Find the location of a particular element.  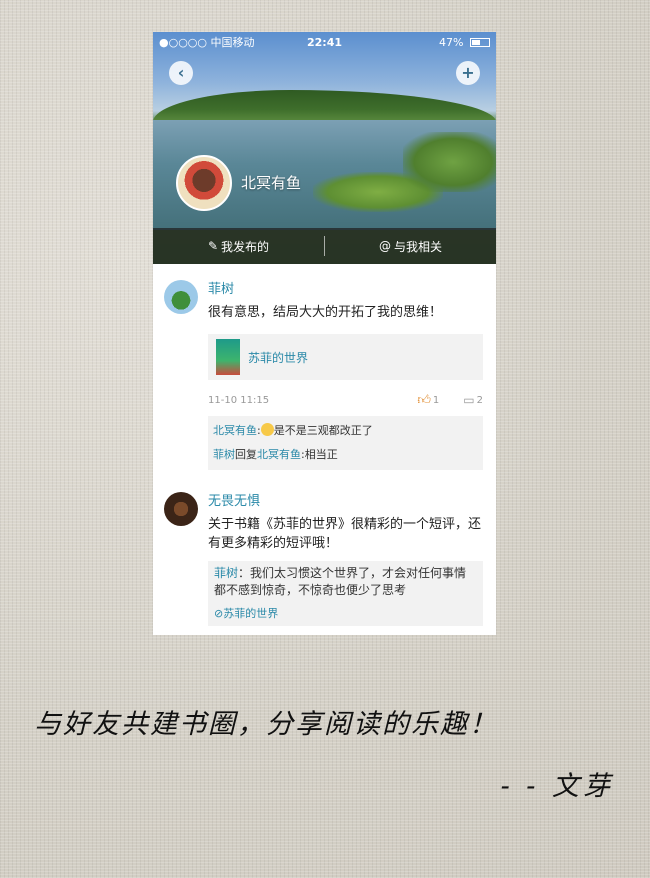

comment-icon: ▭ is located at coordinates (469, 400).